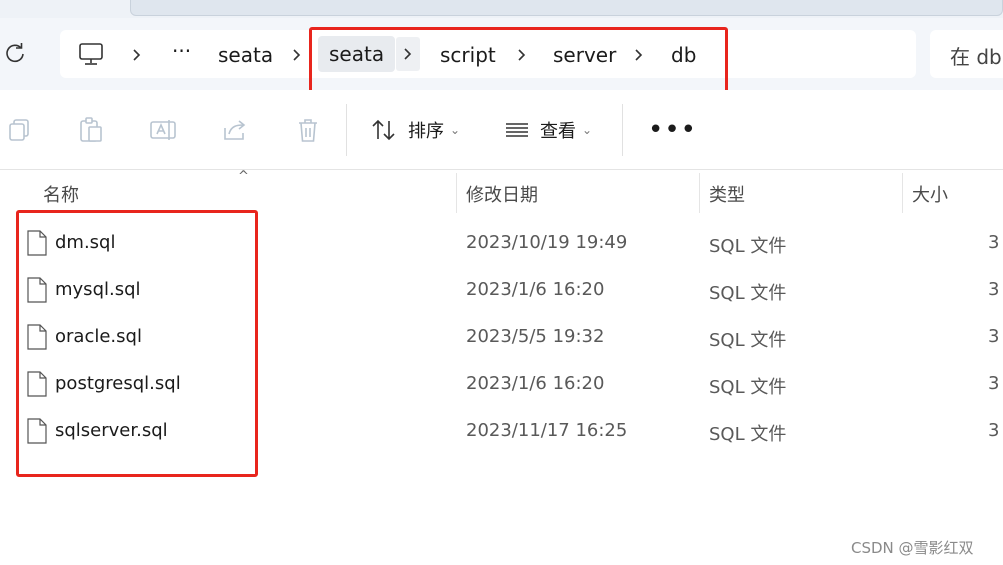 This screenshot has width=1003, height=565. I want to click on sort-ascending-icon: ^, so click(243, 176).